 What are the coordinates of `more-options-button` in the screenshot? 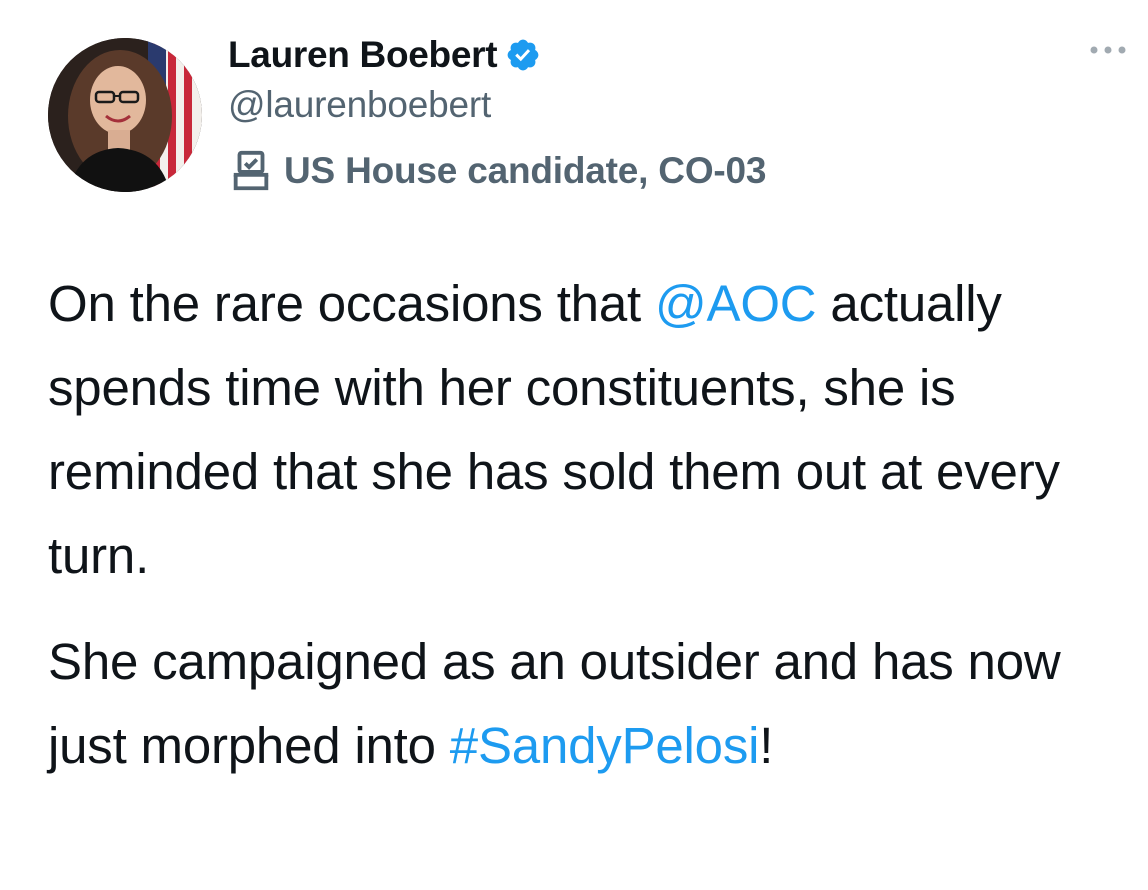 It's located at (1108, 50).